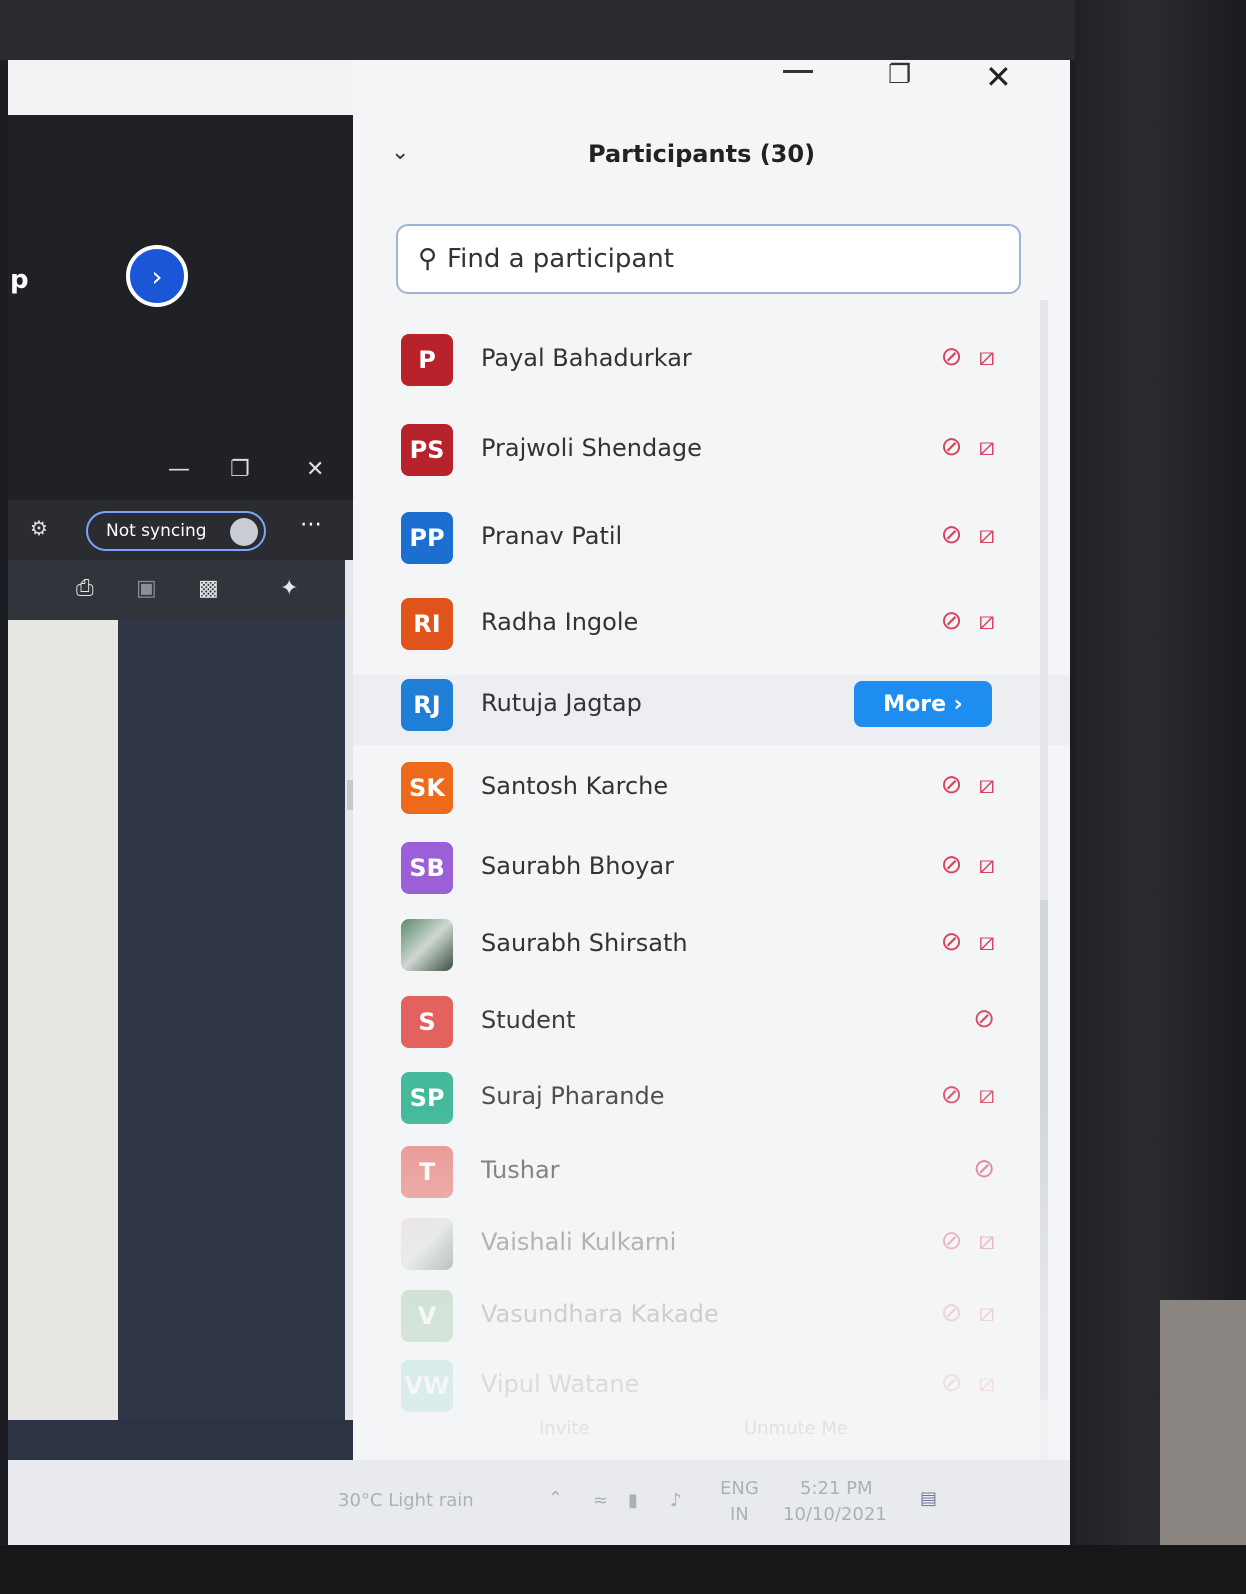 The image size is (1246, 1594). I want to click on volume-icon: ♪, so click(676, 1500).